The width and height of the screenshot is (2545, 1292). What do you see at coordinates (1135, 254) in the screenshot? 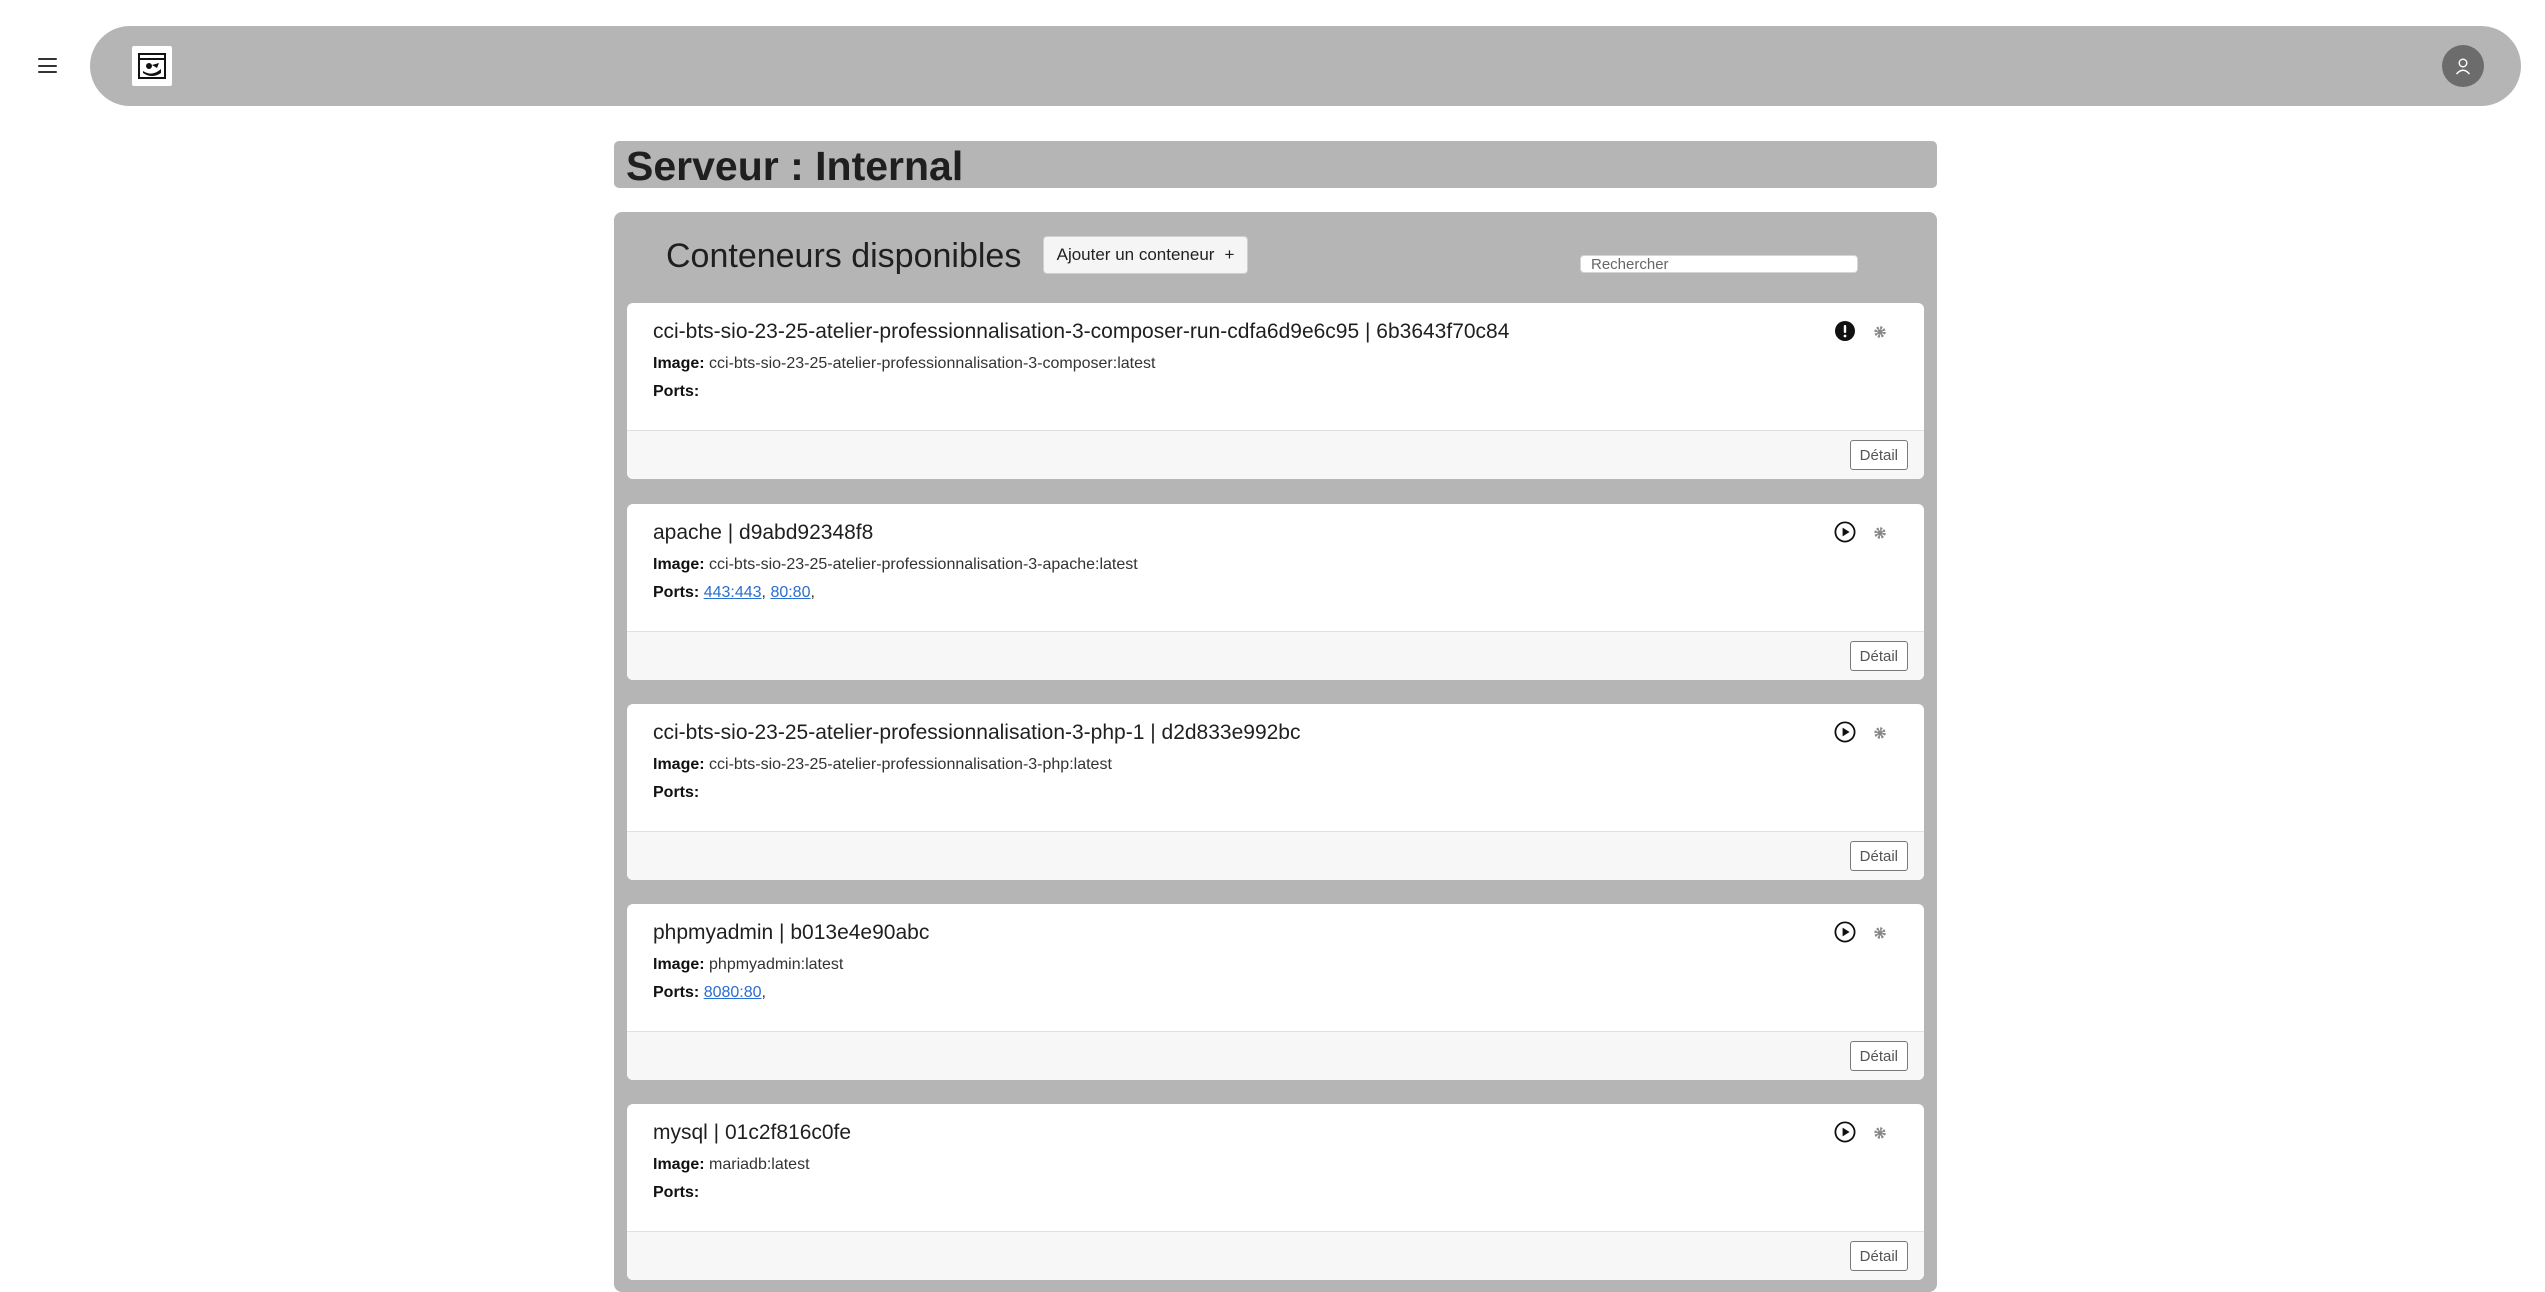
I see `add-container-label: Ajouter un conteneur` at bounding box center [1135, 254].